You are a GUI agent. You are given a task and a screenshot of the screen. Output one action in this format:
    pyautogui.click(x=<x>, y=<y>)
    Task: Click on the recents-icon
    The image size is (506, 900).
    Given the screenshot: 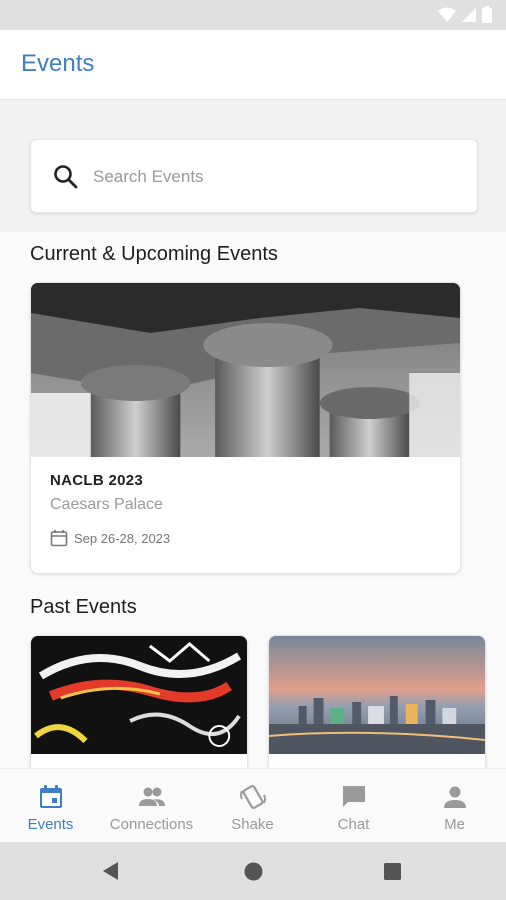 What is the action you would take?
    pyautogui.click(x=392, y=871)
    